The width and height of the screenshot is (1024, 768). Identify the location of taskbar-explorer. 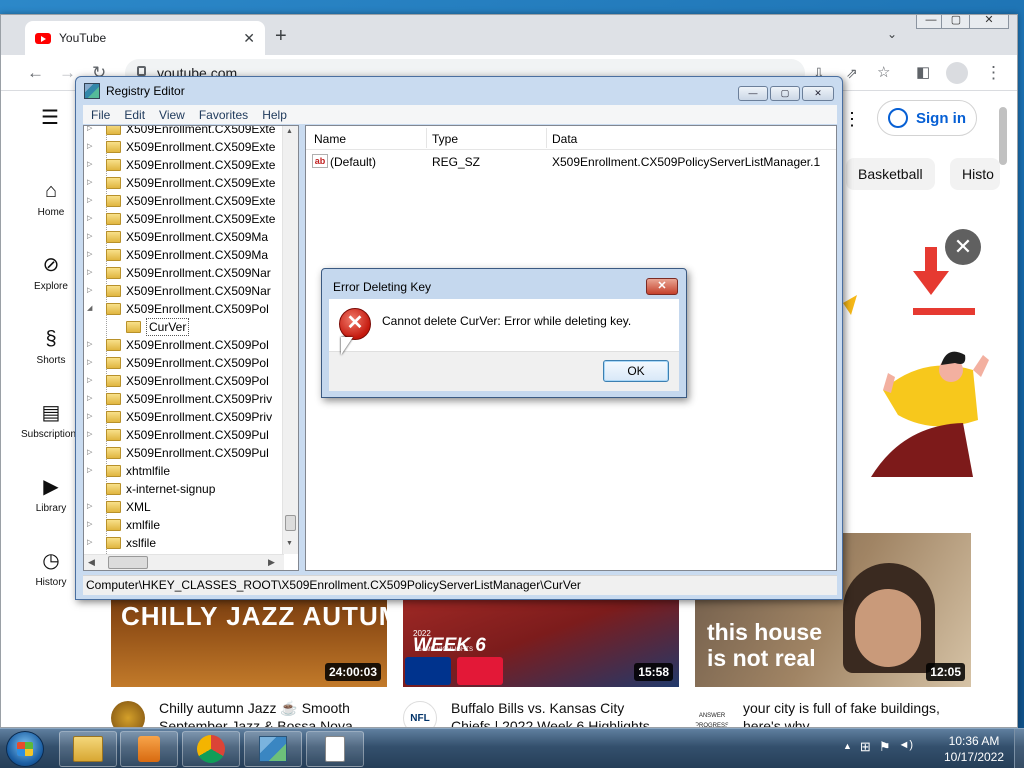
(88, 749).